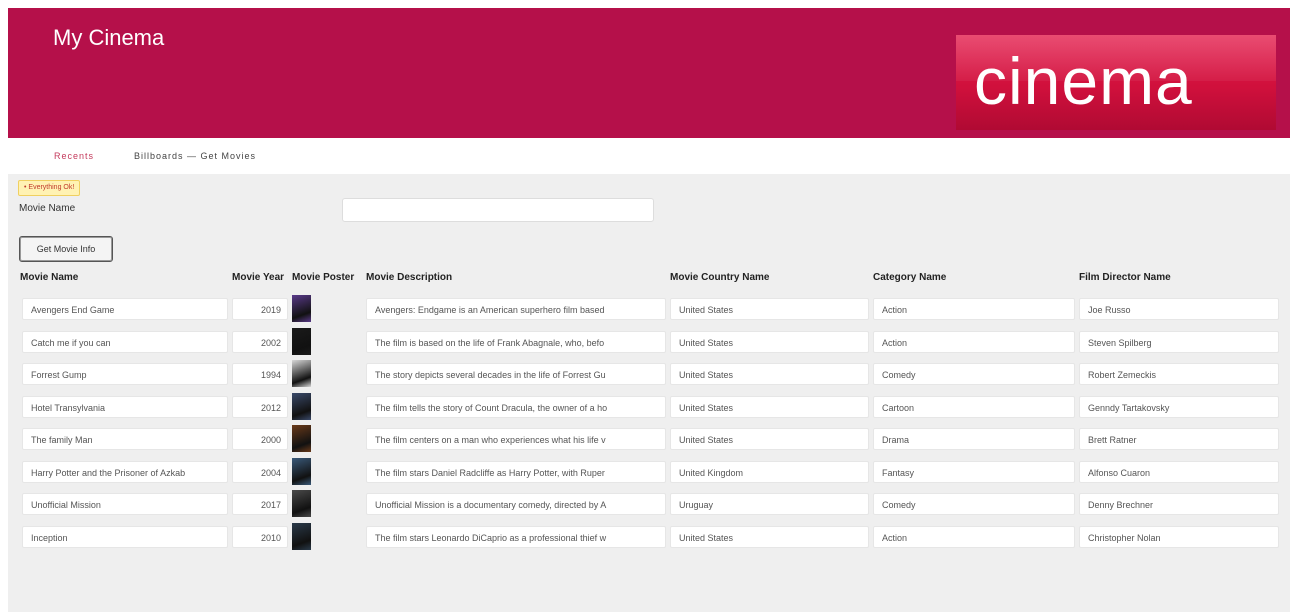  Describe the element at coordinates (1179, 504) in the screenshot. I see `director-cell: Denny Brechner` at that location.